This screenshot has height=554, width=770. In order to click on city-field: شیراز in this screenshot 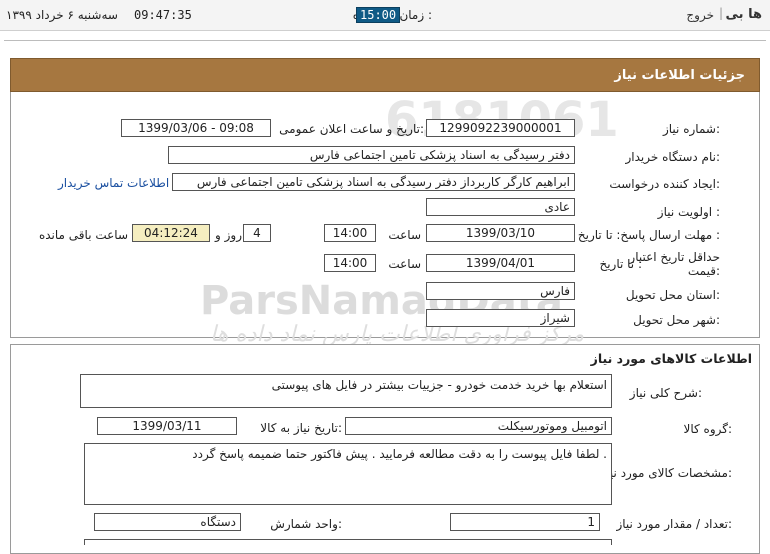, I will do `click(500, 318)`.